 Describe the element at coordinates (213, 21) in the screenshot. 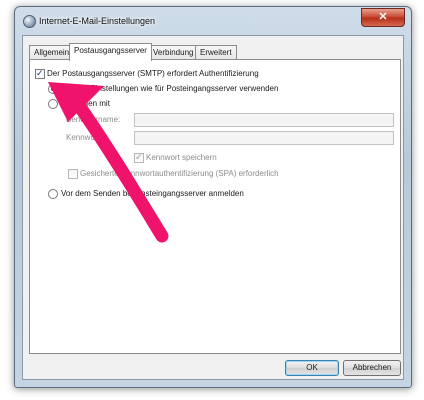

I see `title-bar: Internet-E-Mail-Einstellungen ✕` at that location.